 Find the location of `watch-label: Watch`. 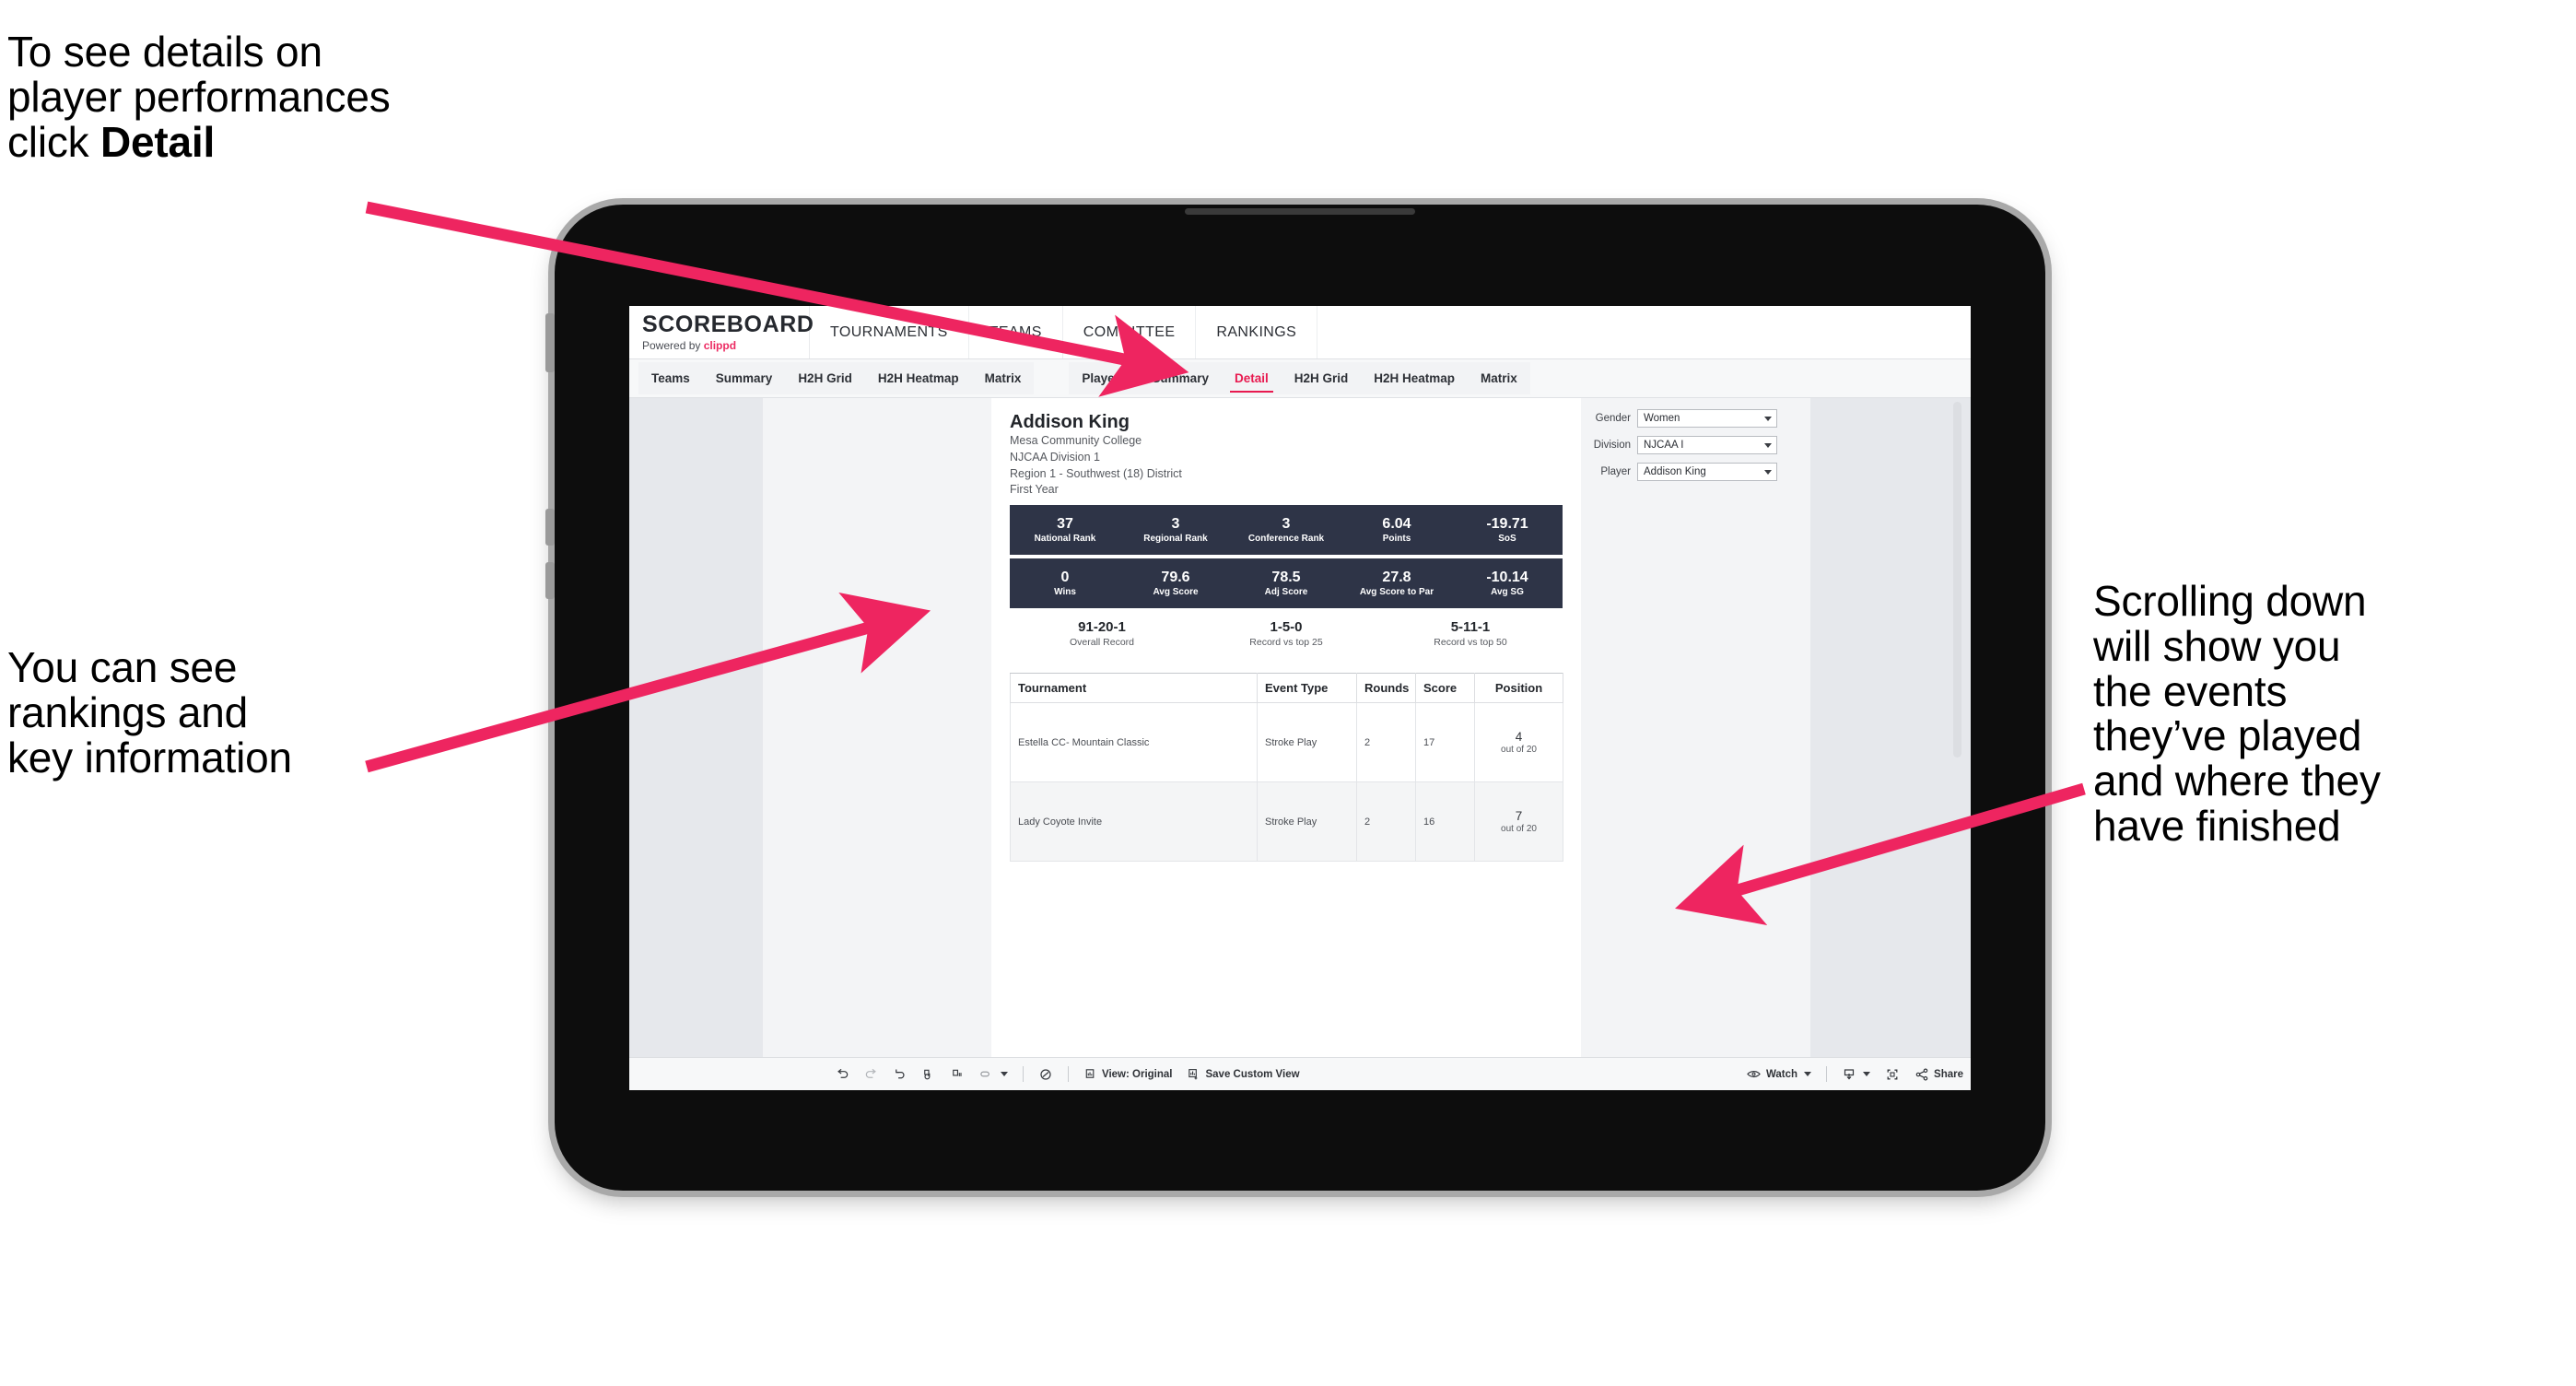

watch-label: Watch is located at coordinates (1781, 1074).